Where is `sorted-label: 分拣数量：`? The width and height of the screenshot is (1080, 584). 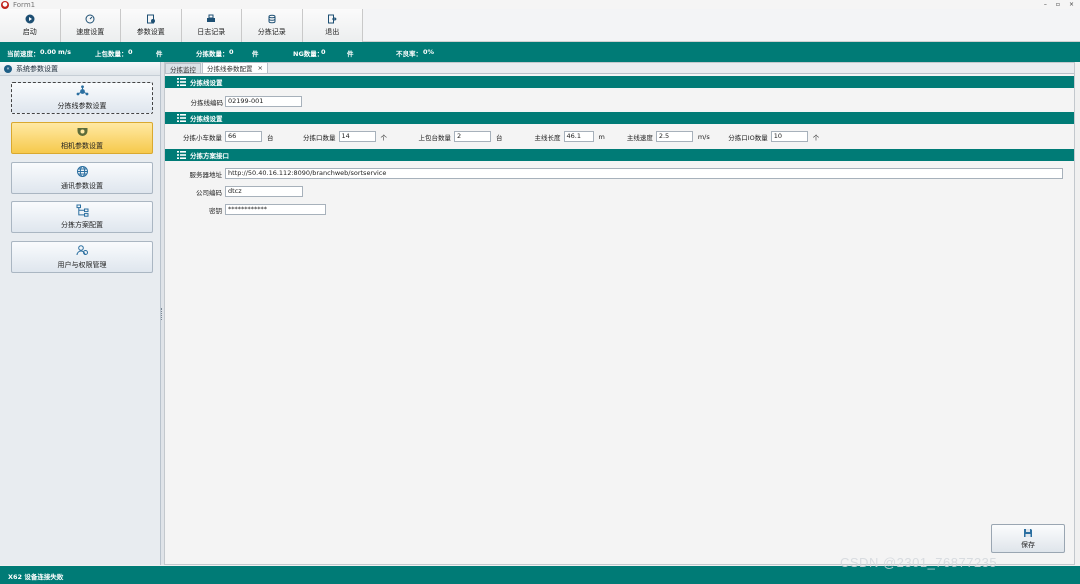
sorted-label: 分拣数量： is located at coordinates (212, 54).